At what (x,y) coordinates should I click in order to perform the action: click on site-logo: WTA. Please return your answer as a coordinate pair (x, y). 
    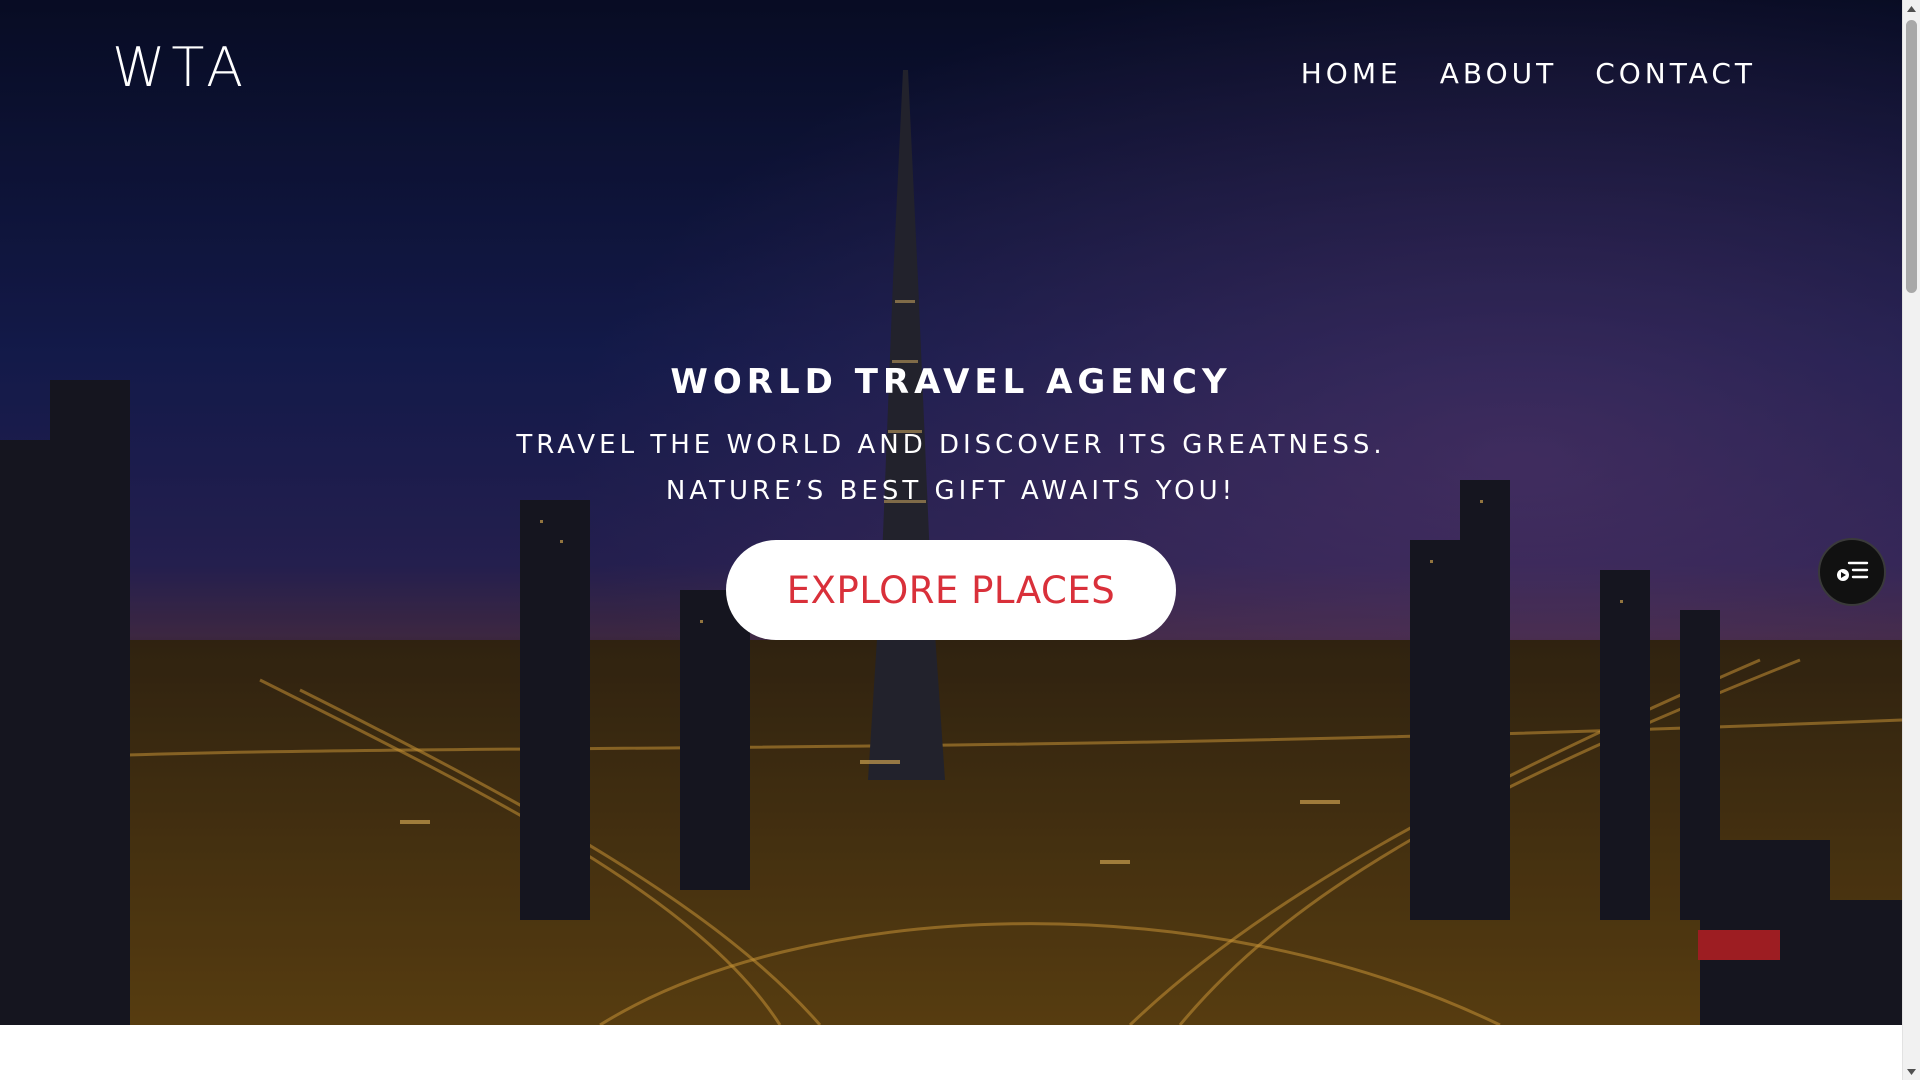
    Looking at the image, I should click on (180, 68).